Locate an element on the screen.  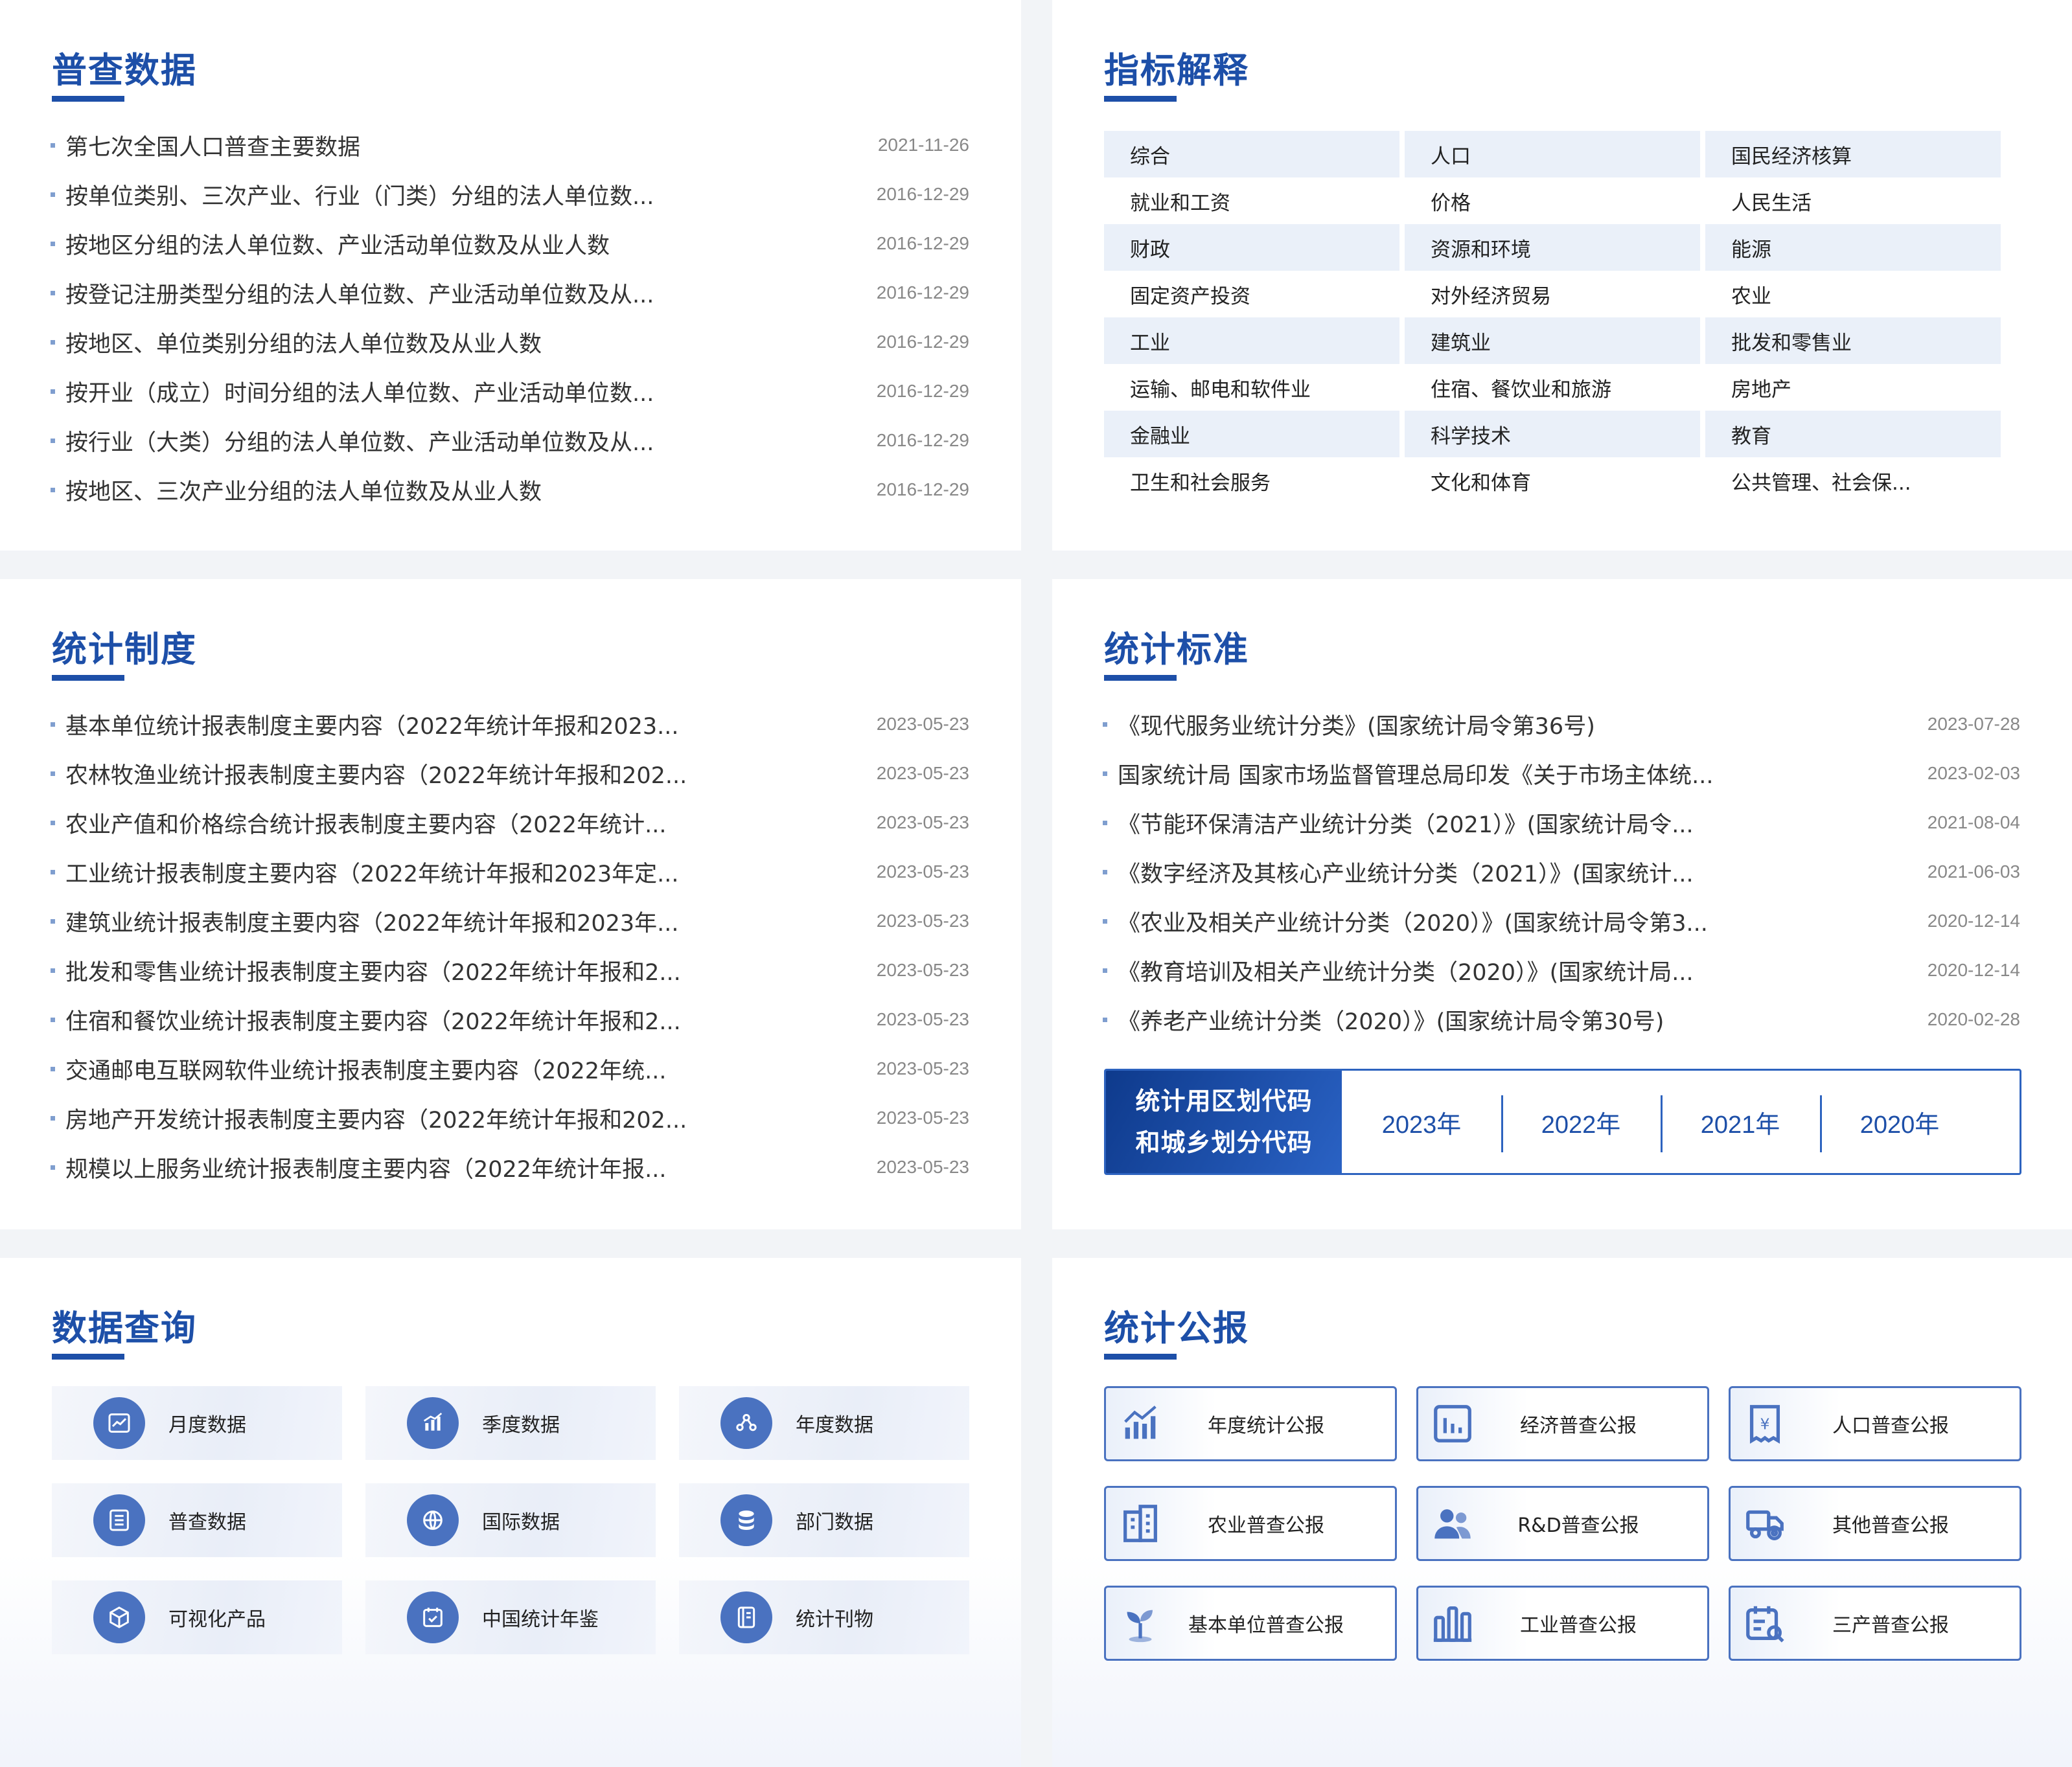
globe-data-icon is located at coordinates (433, 1520).